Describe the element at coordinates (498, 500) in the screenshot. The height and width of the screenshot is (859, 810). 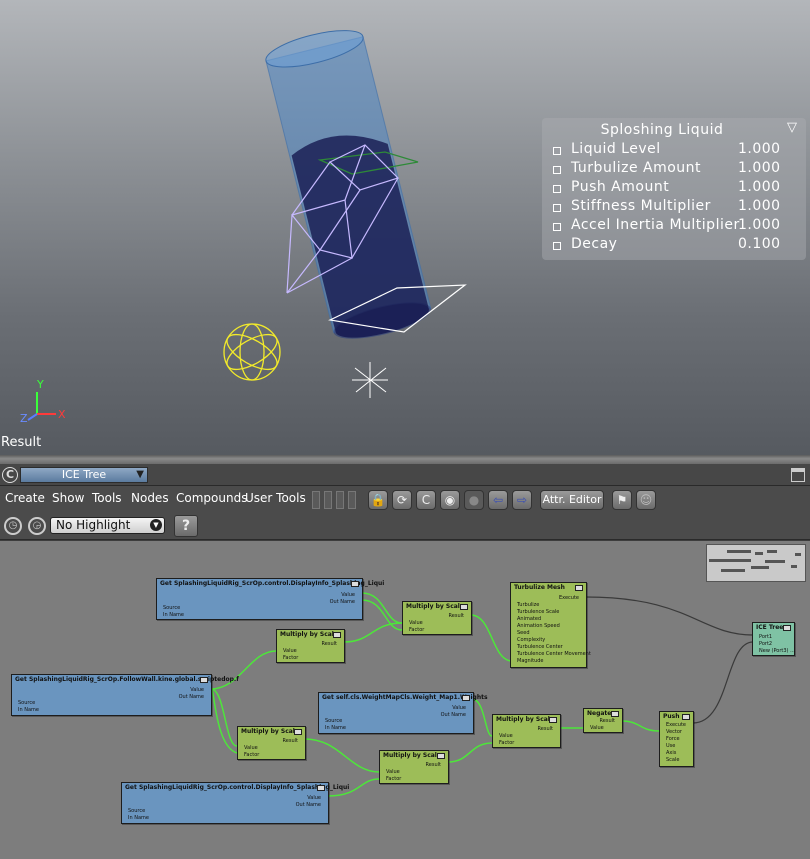
I see `back-arrow-icon: ⇦` at that location.